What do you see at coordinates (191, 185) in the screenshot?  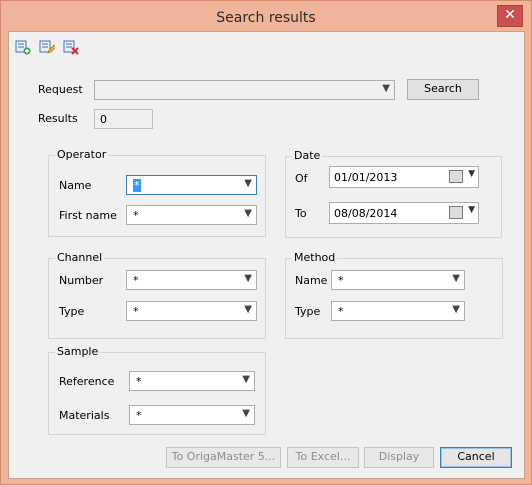 I see `operator-name-combo: * ▼` at bounding box center [191, 185].